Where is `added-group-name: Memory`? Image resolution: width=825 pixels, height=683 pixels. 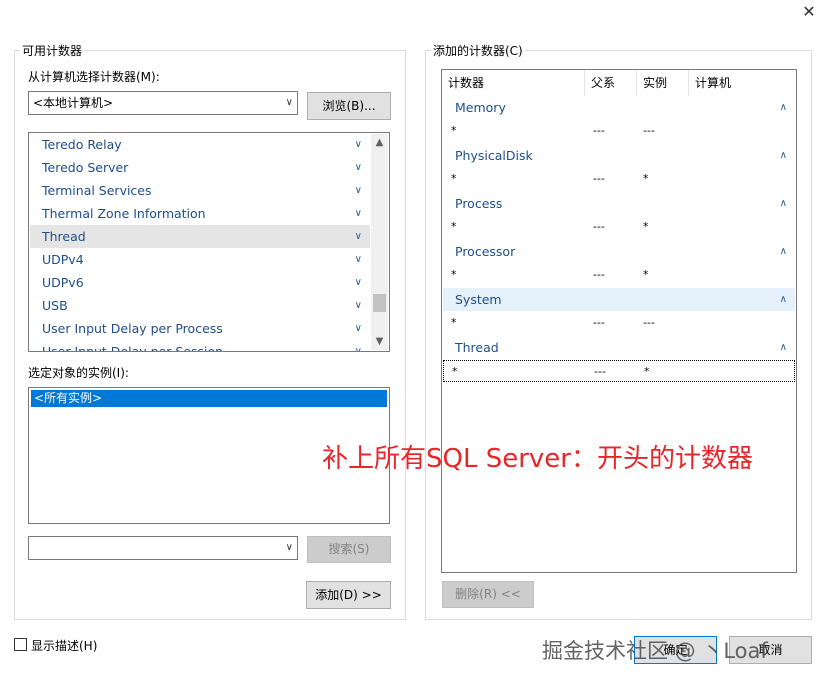
added-group-name: Memory is located at coordinates (480, 107).